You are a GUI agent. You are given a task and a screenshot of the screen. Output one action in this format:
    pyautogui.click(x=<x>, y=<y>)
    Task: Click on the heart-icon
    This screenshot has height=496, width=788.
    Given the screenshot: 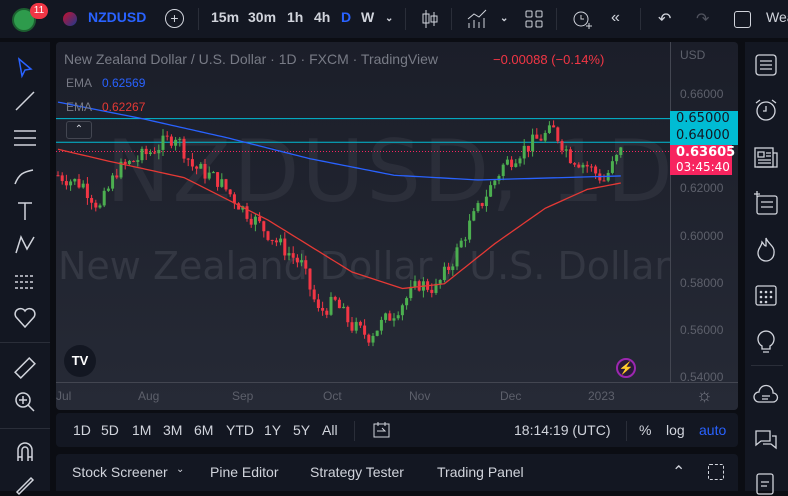 What is the action you would take?
    pyautogui.click(x=25, y=318)
    